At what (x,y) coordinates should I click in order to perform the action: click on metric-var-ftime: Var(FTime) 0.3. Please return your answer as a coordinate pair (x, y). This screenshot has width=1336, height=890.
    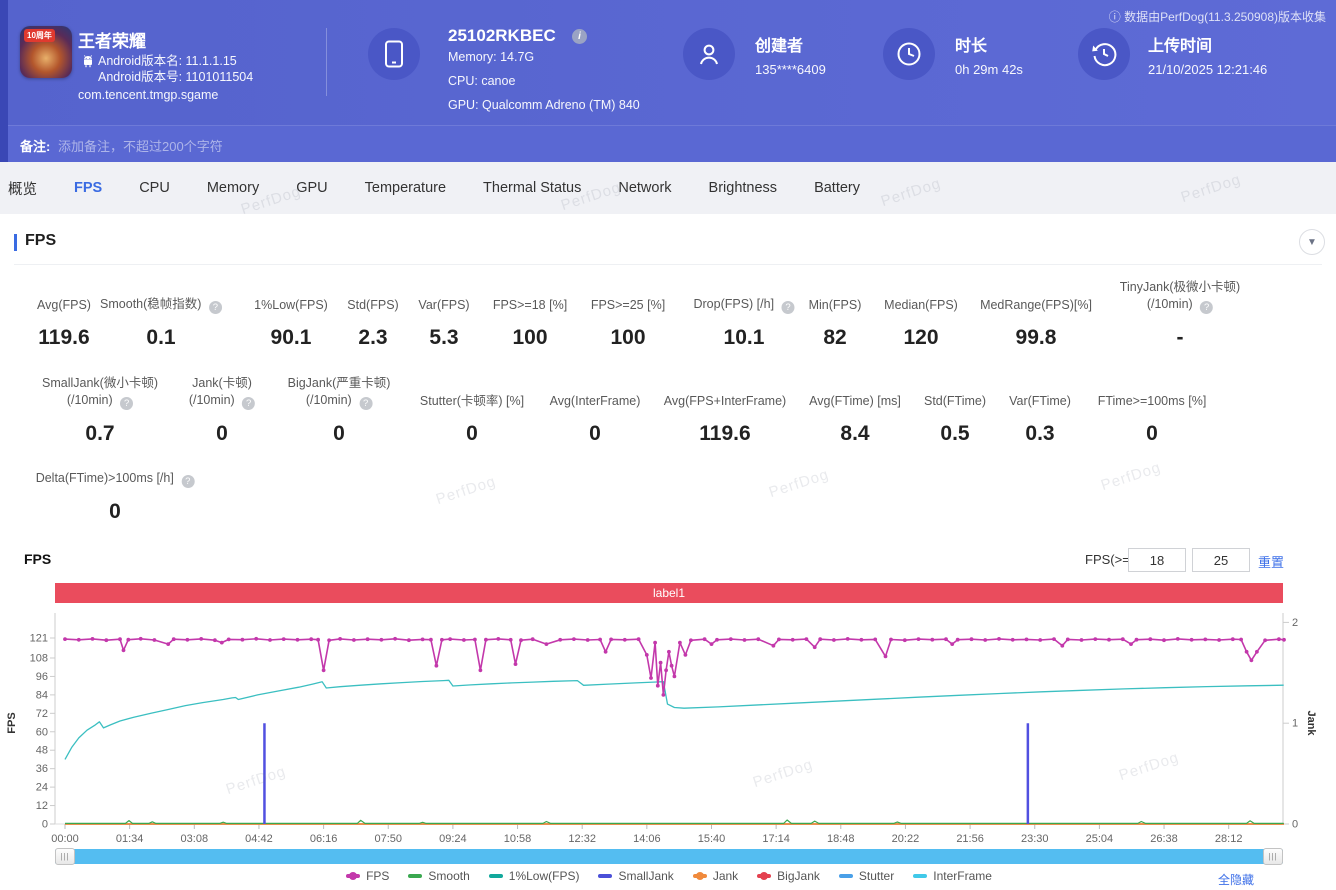
    Looking at the image, I should click on (1040, 409).